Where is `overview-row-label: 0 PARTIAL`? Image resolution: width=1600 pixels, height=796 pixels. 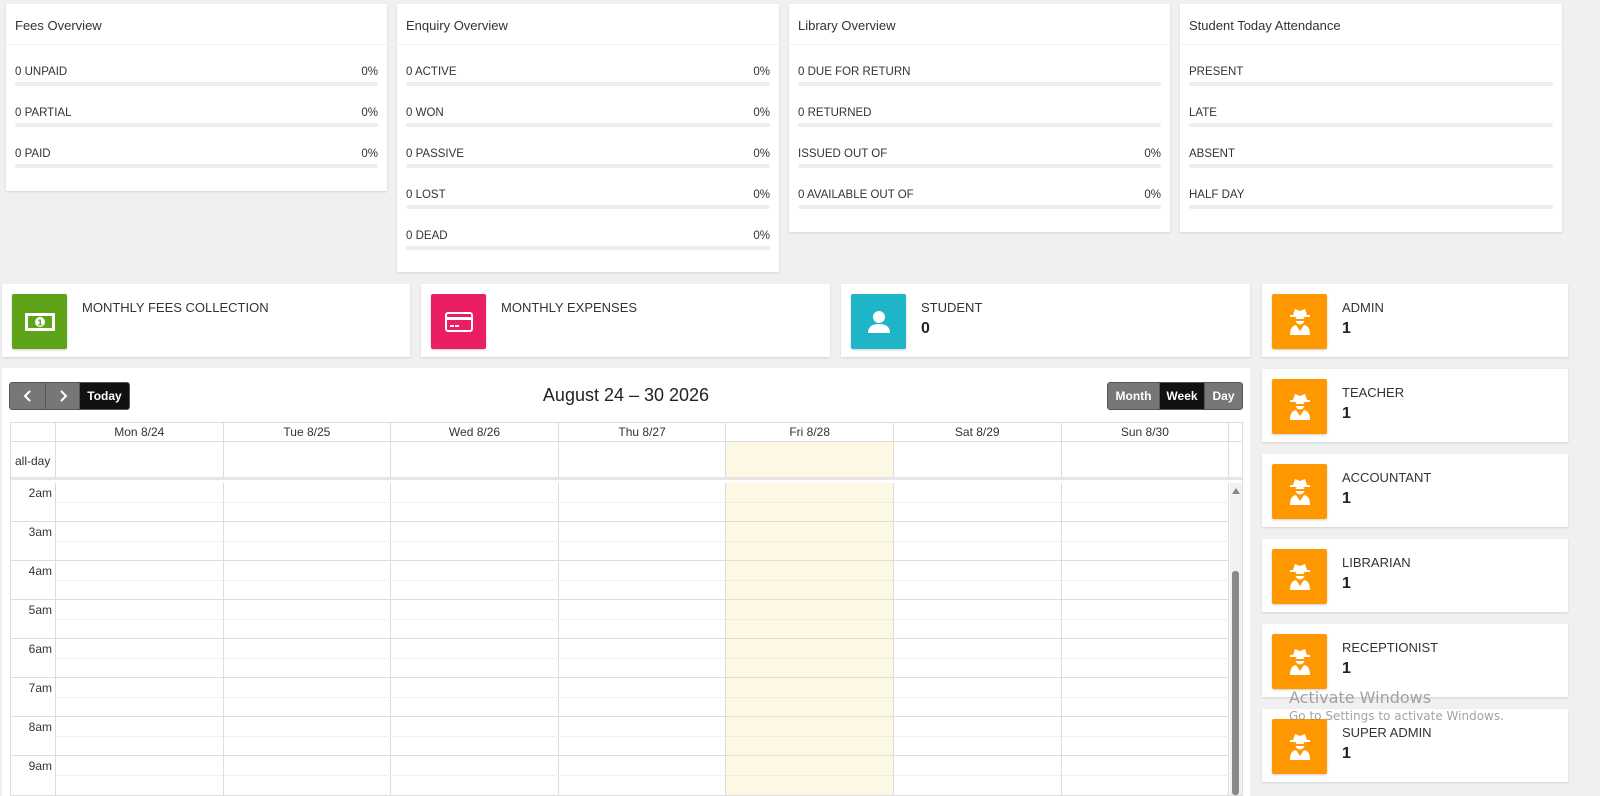
overview-row-label: 0 PARTIAL is located at coordinates (43, 113).